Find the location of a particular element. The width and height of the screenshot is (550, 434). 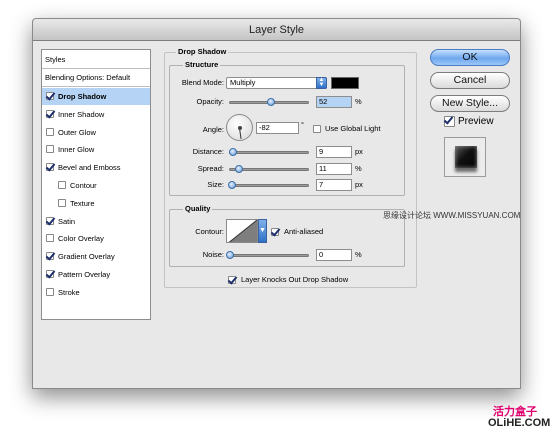

ok-button: OK is located at coordinates (470, 57).